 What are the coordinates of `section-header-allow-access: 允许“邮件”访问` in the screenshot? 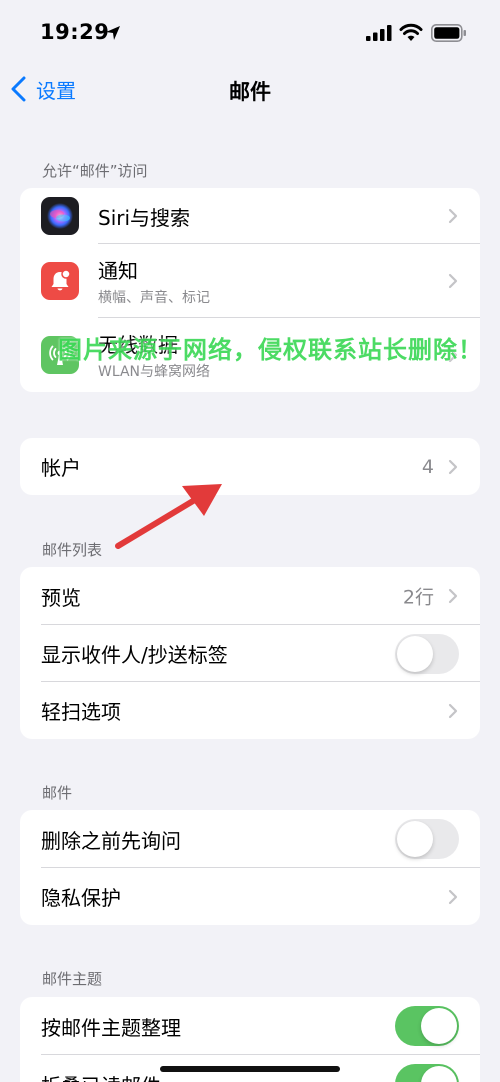 It's located at (95, 171).